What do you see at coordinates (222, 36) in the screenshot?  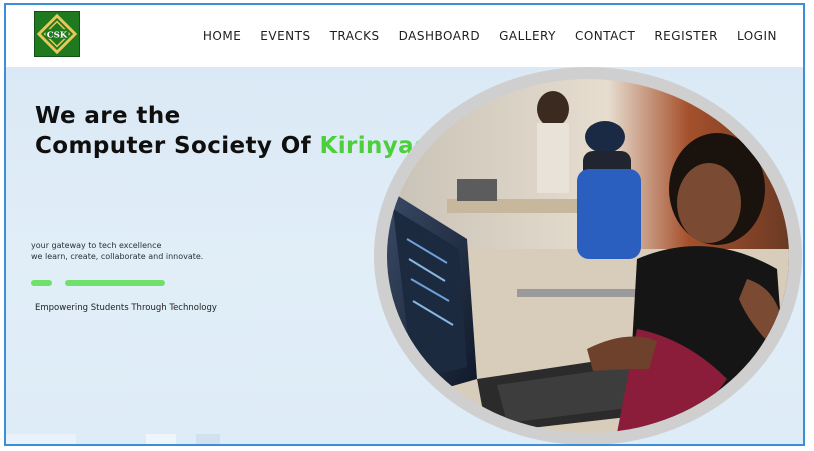 I see `nav-home: HOME` at bounding box center [222, 36].